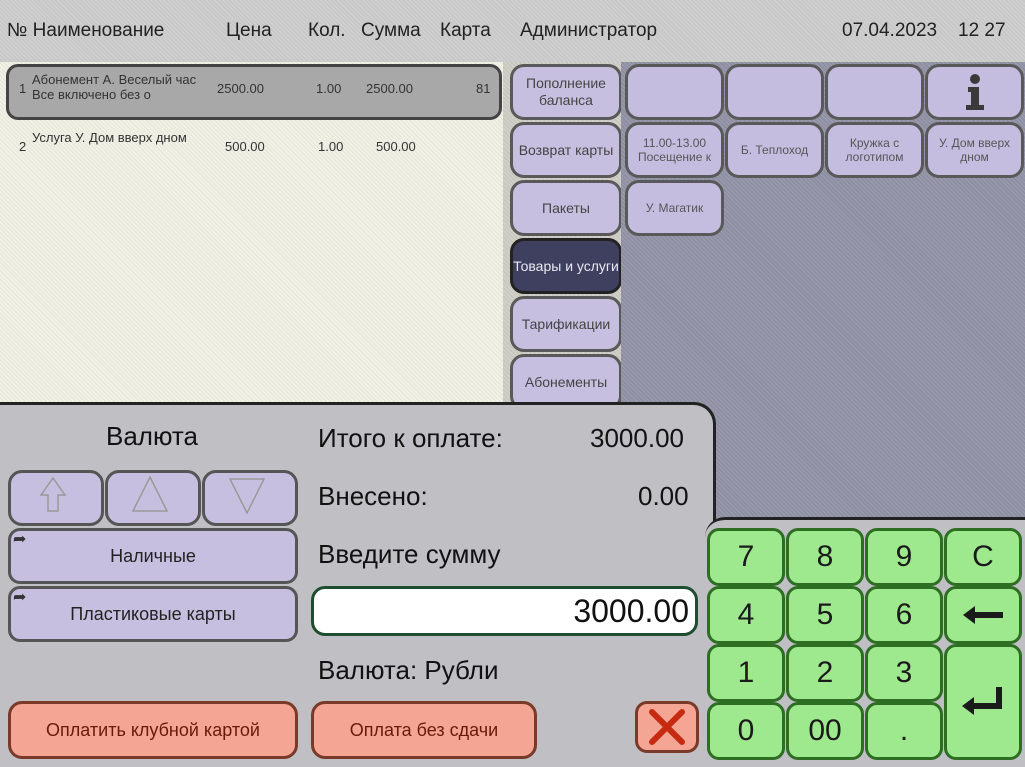  Describe the element at coordinates (637, 438) in the screenshot. I see `total-value: 3000.00` at that location.